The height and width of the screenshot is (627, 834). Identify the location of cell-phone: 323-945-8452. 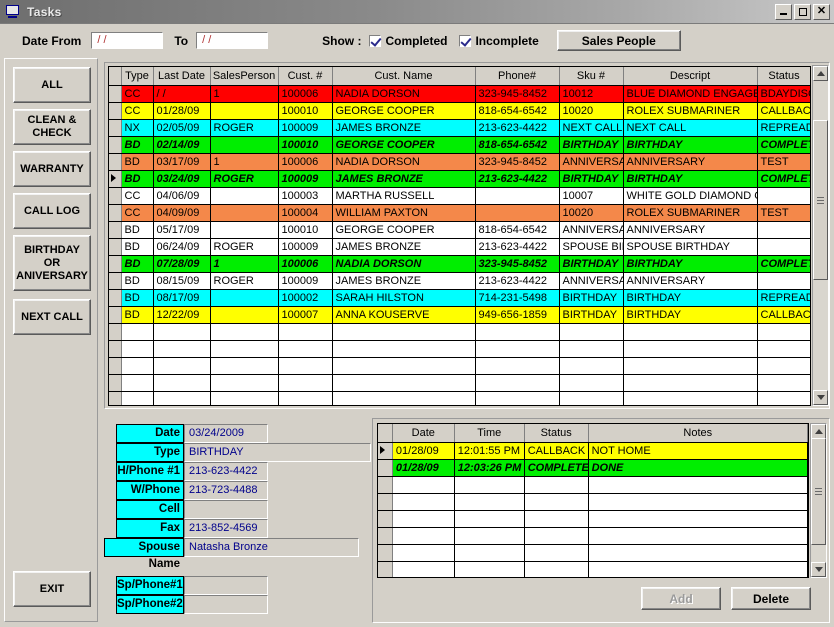
(517, 264).